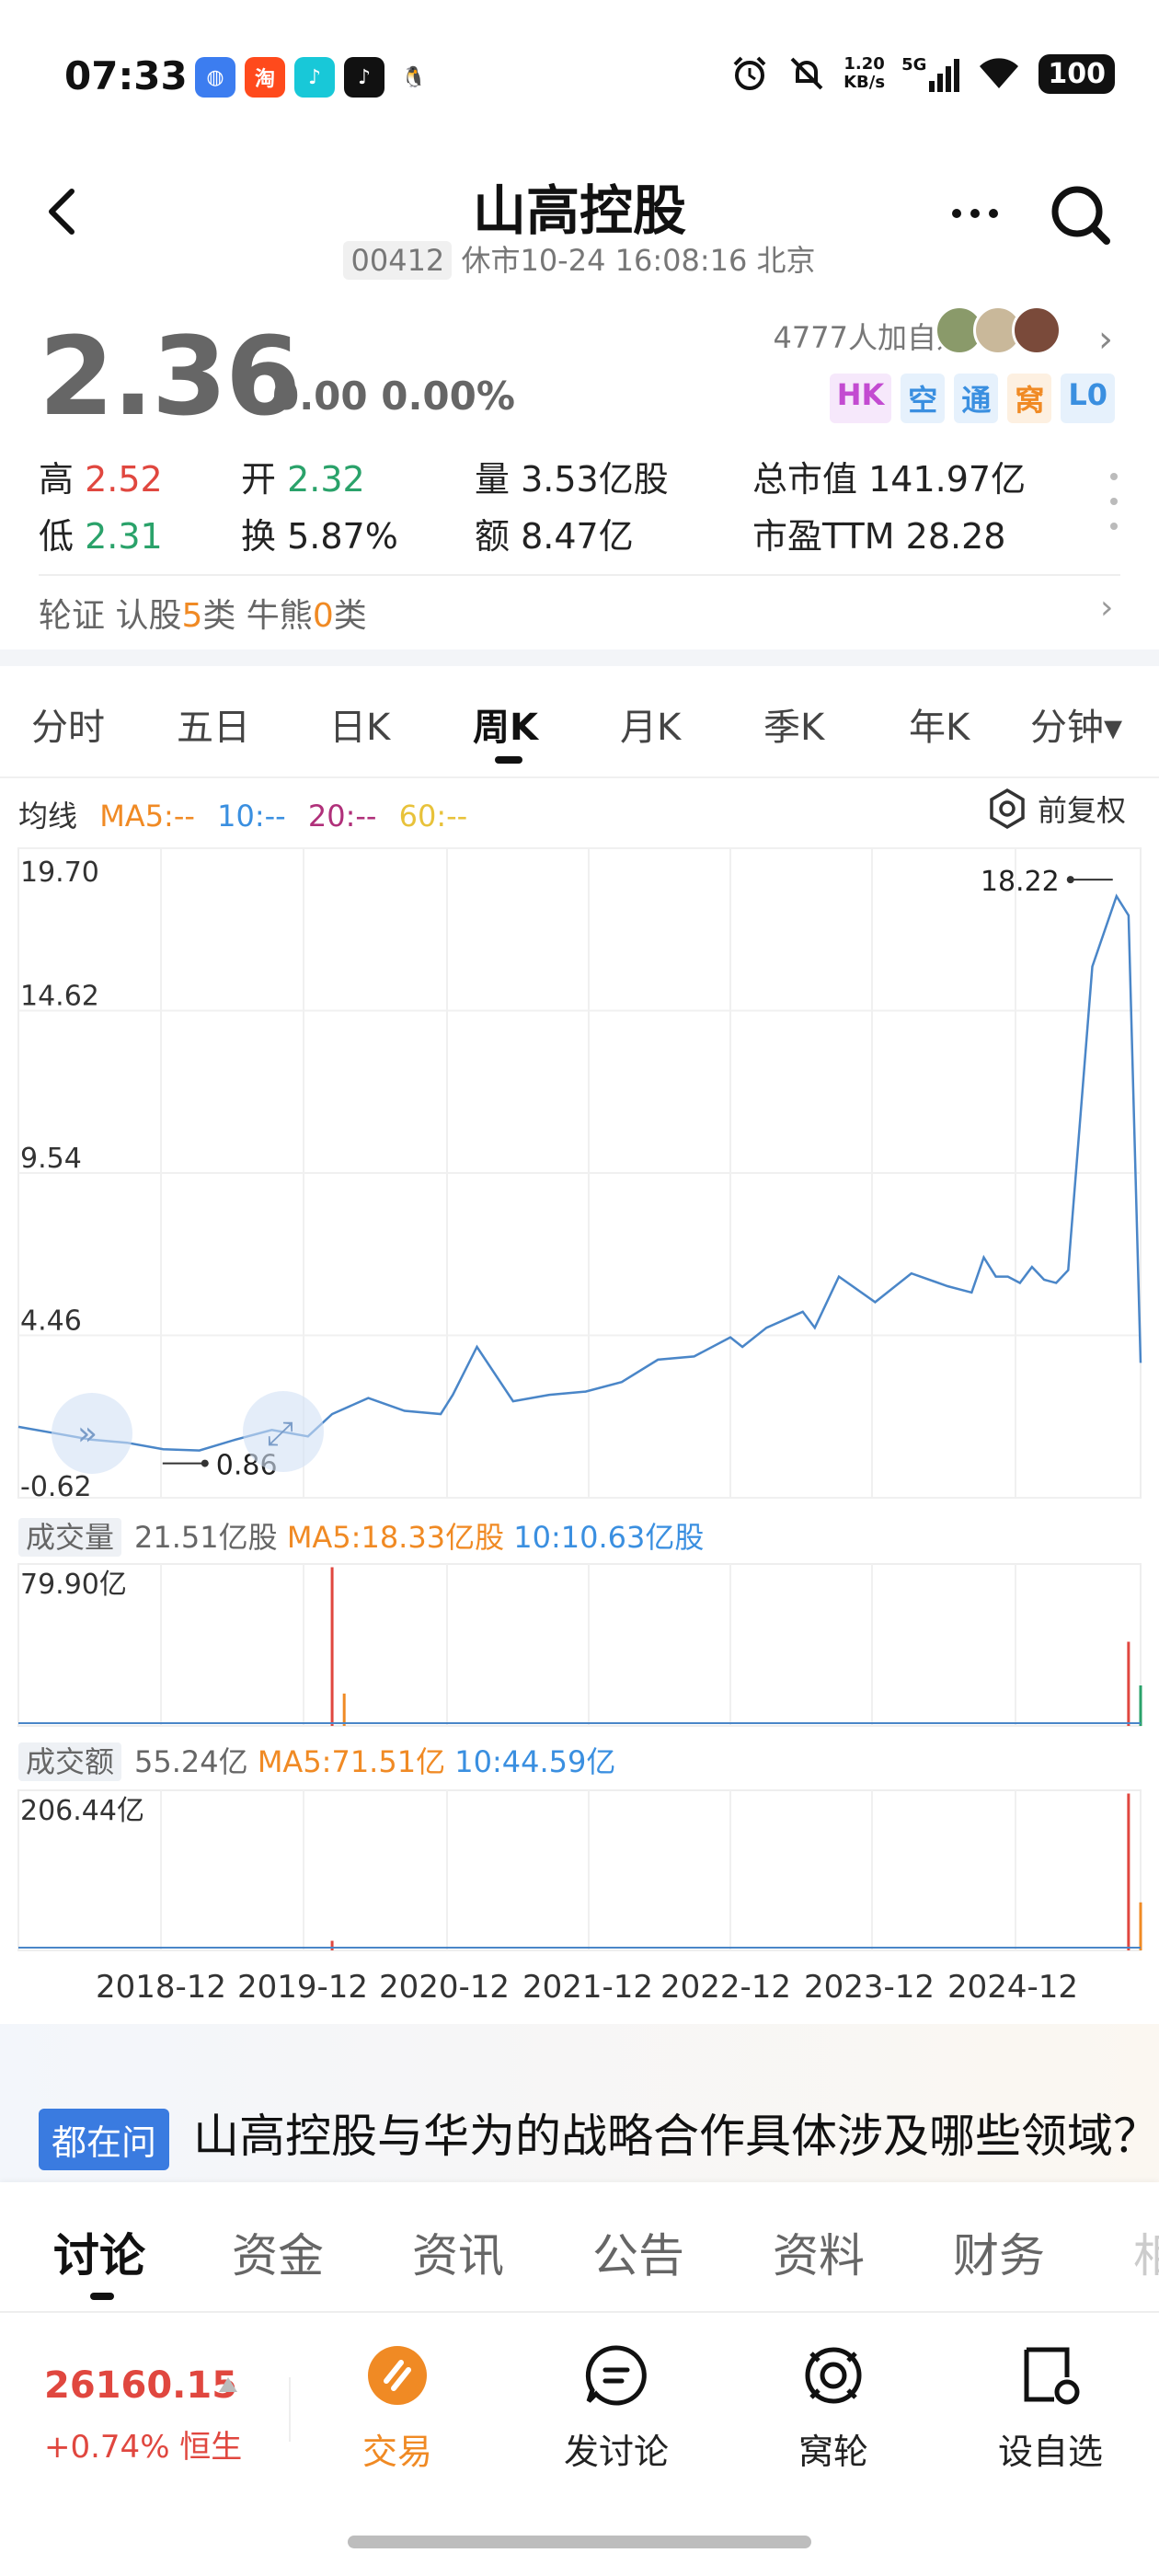 The width and height of the screenshot is (1159, 2576). I want to click on settings-icon, so click(1007, 809).